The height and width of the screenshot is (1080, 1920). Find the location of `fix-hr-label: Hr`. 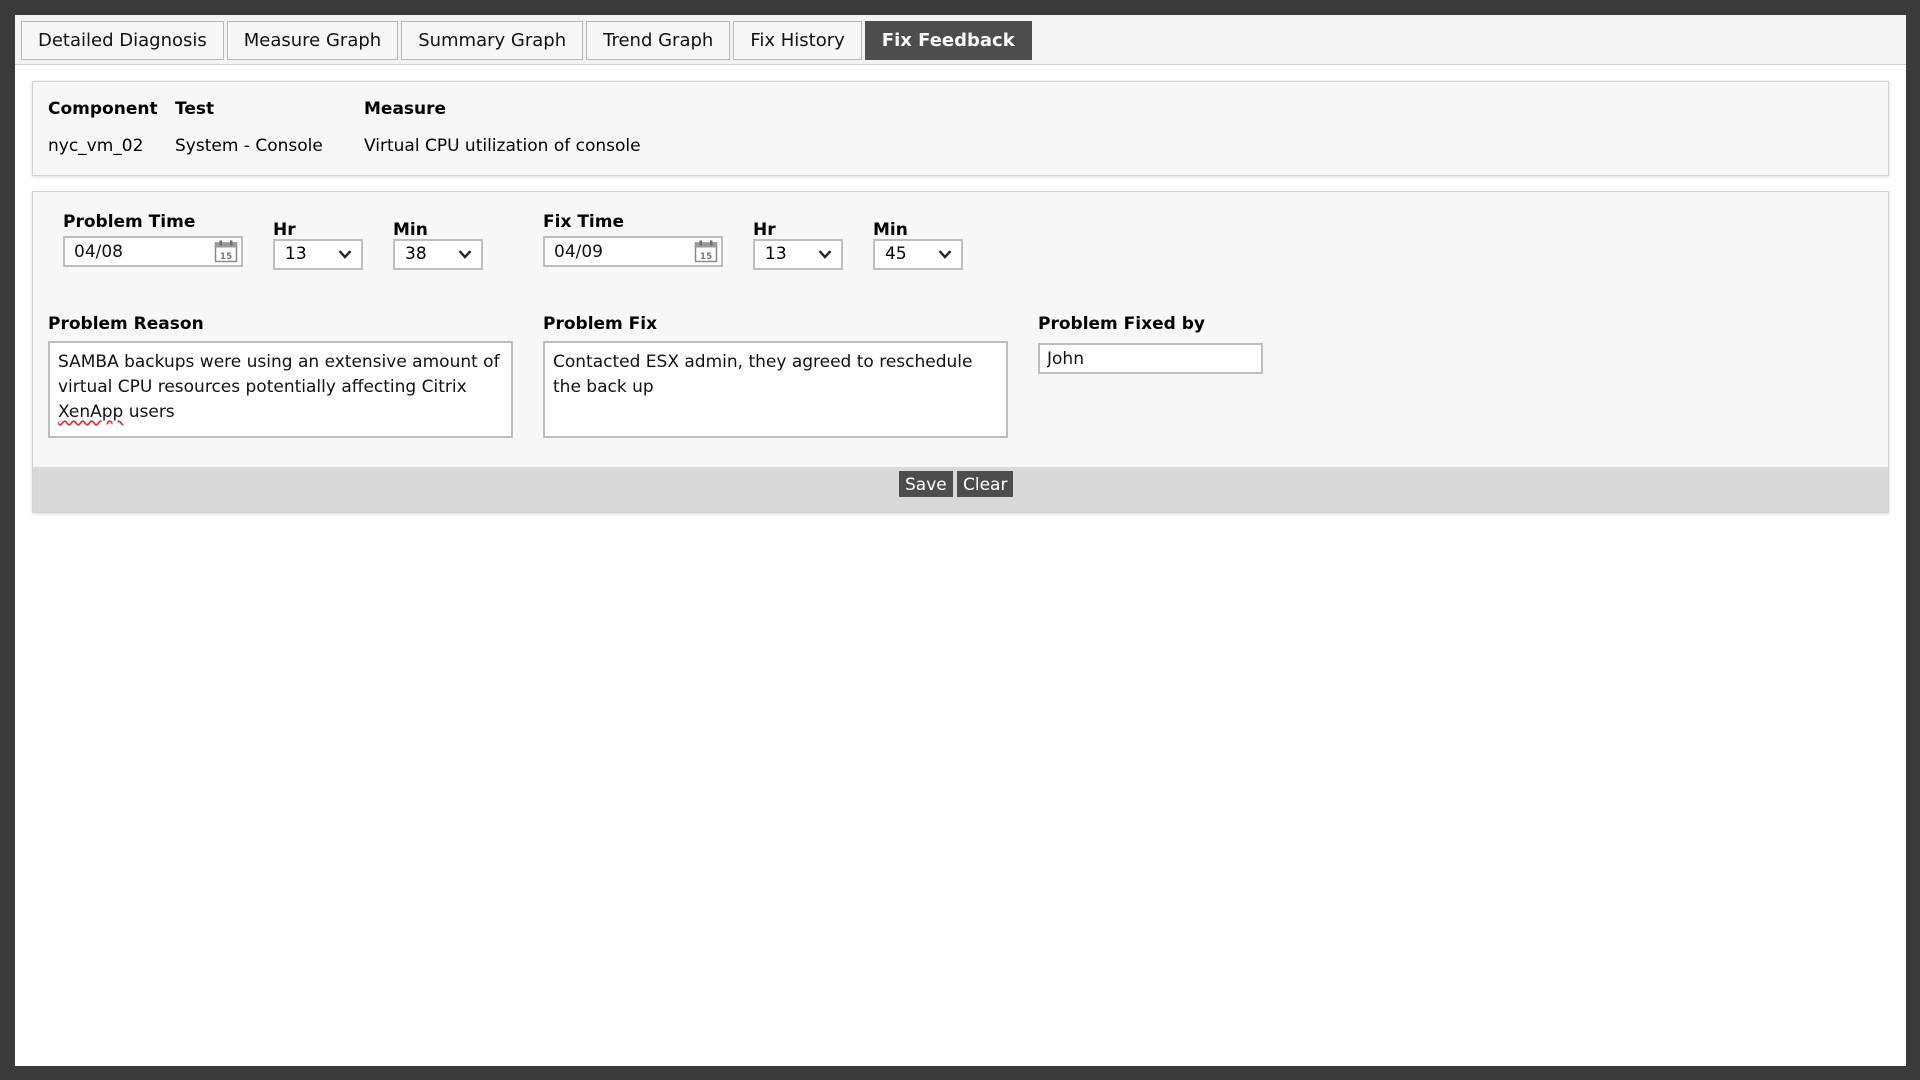

fix-hr-label: Hr is located at coordinates (764, 230).